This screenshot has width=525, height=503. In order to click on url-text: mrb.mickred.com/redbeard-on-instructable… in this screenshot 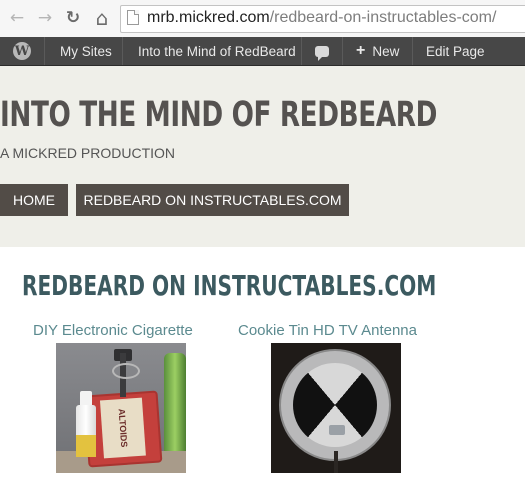, I will do `click(321, 18)`.